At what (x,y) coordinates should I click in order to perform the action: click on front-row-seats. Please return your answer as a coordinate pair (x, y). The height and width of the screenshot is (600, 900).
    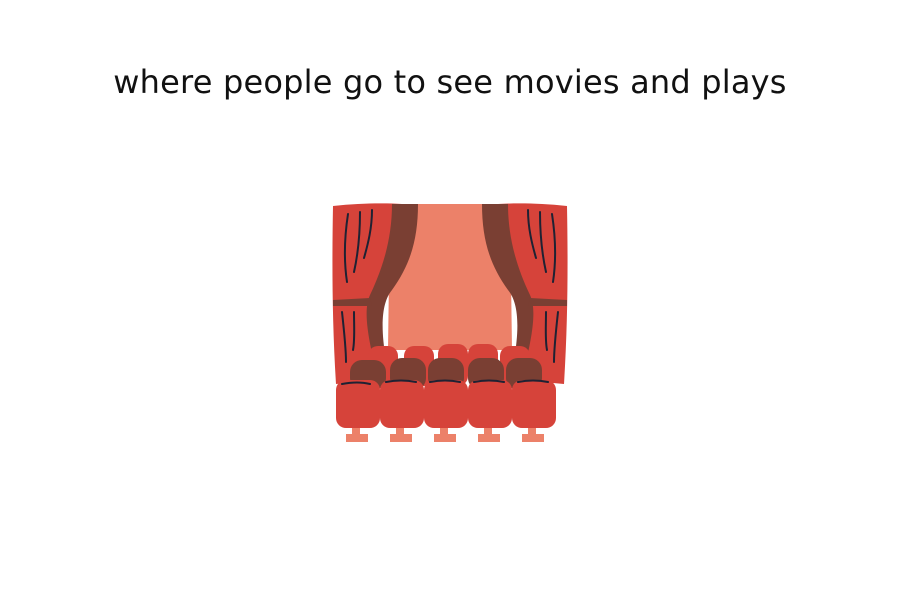
    Looking at the image, I should click on (446, 404).